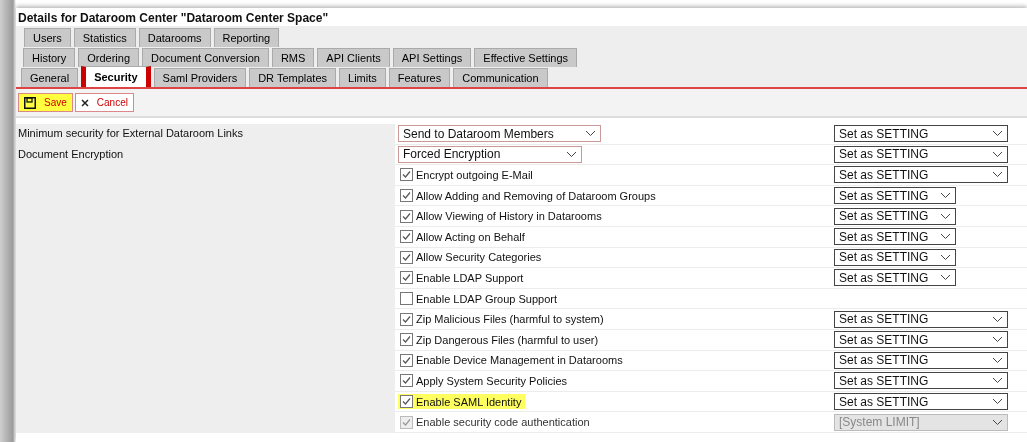 Image resolution: width=1027 pixels, height=442 pixels. I want to click on tab: API Settings, so click(432, 57).